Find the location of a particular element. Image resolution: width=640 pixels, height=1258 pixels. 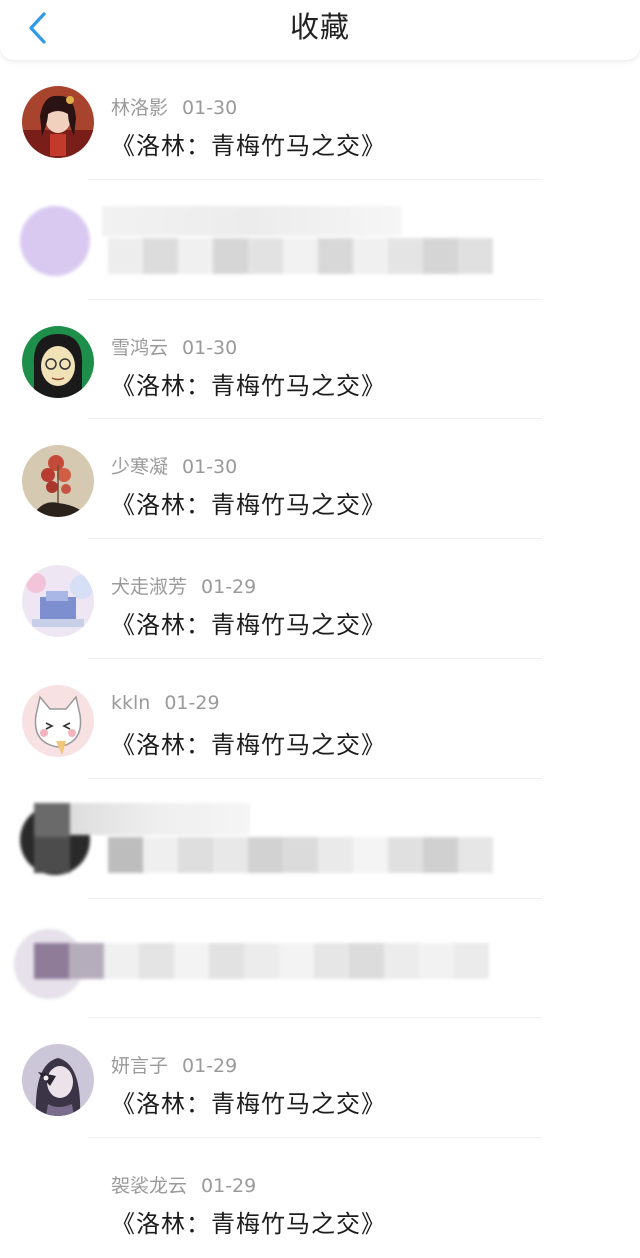

list-item: 林洛影 01-30 《洛林：青梅竹马之交》 is located at coordinates (320, 120).